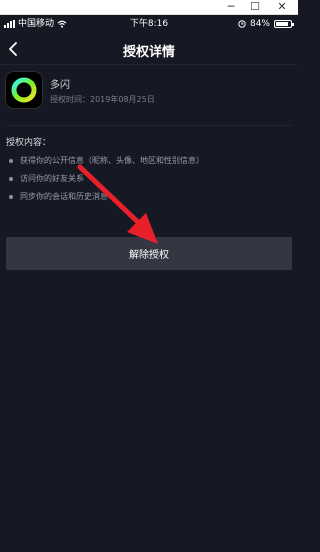  Describe the element at coordinates (64, 196) in the screenshot. I see `permission-label: 同步你的会话和历史消息` at that location.